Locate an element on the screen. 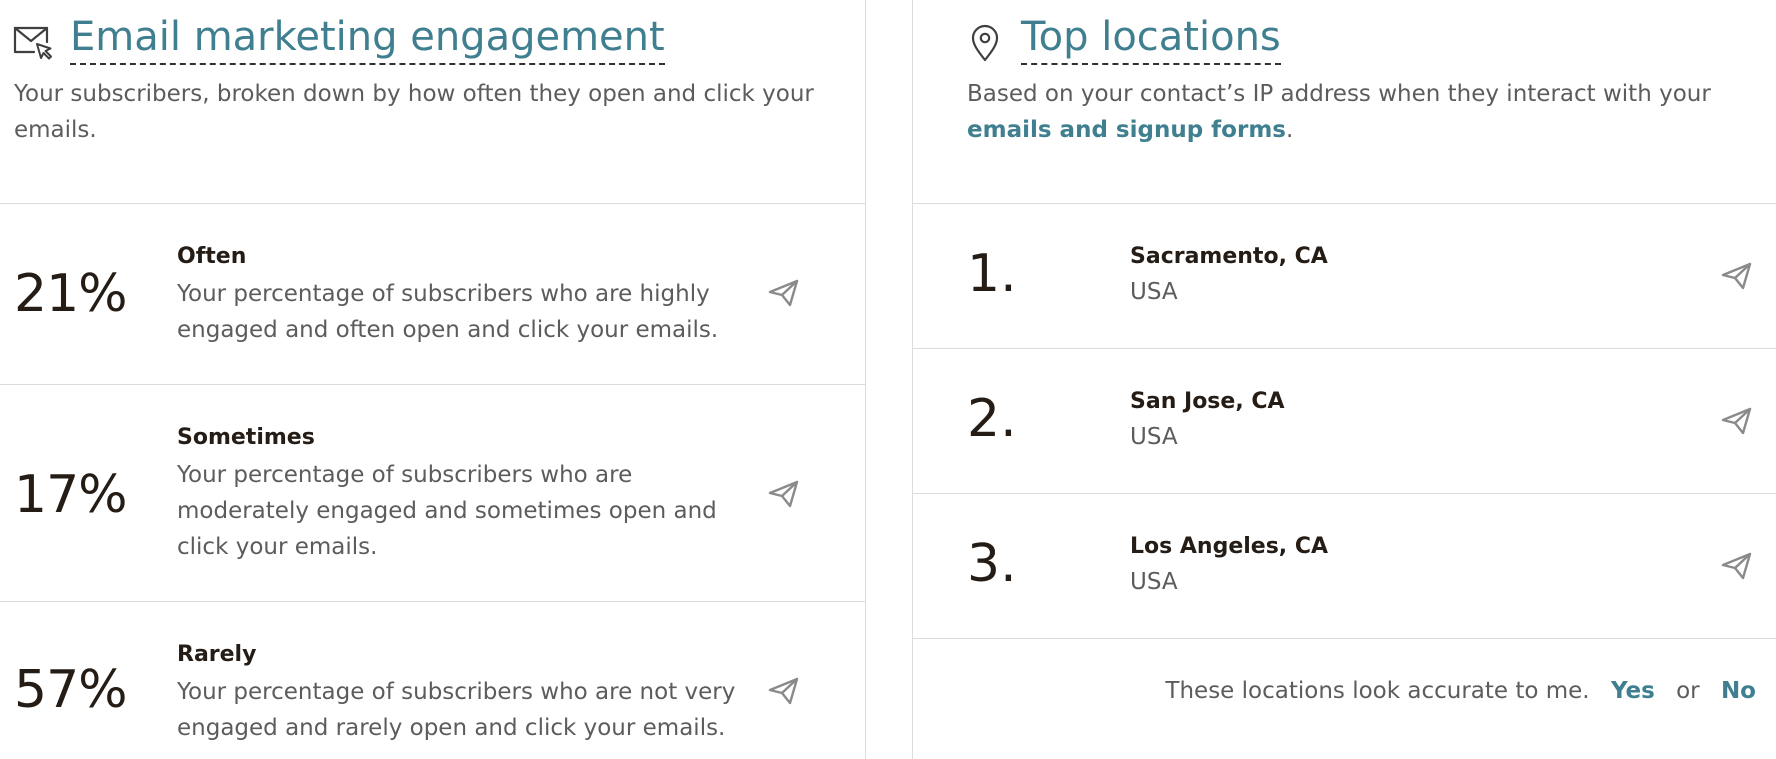 Image resolution: width=1776 pixels, height=759 pixels. engagement-percent: 17% is located at coordinates (71, 495).